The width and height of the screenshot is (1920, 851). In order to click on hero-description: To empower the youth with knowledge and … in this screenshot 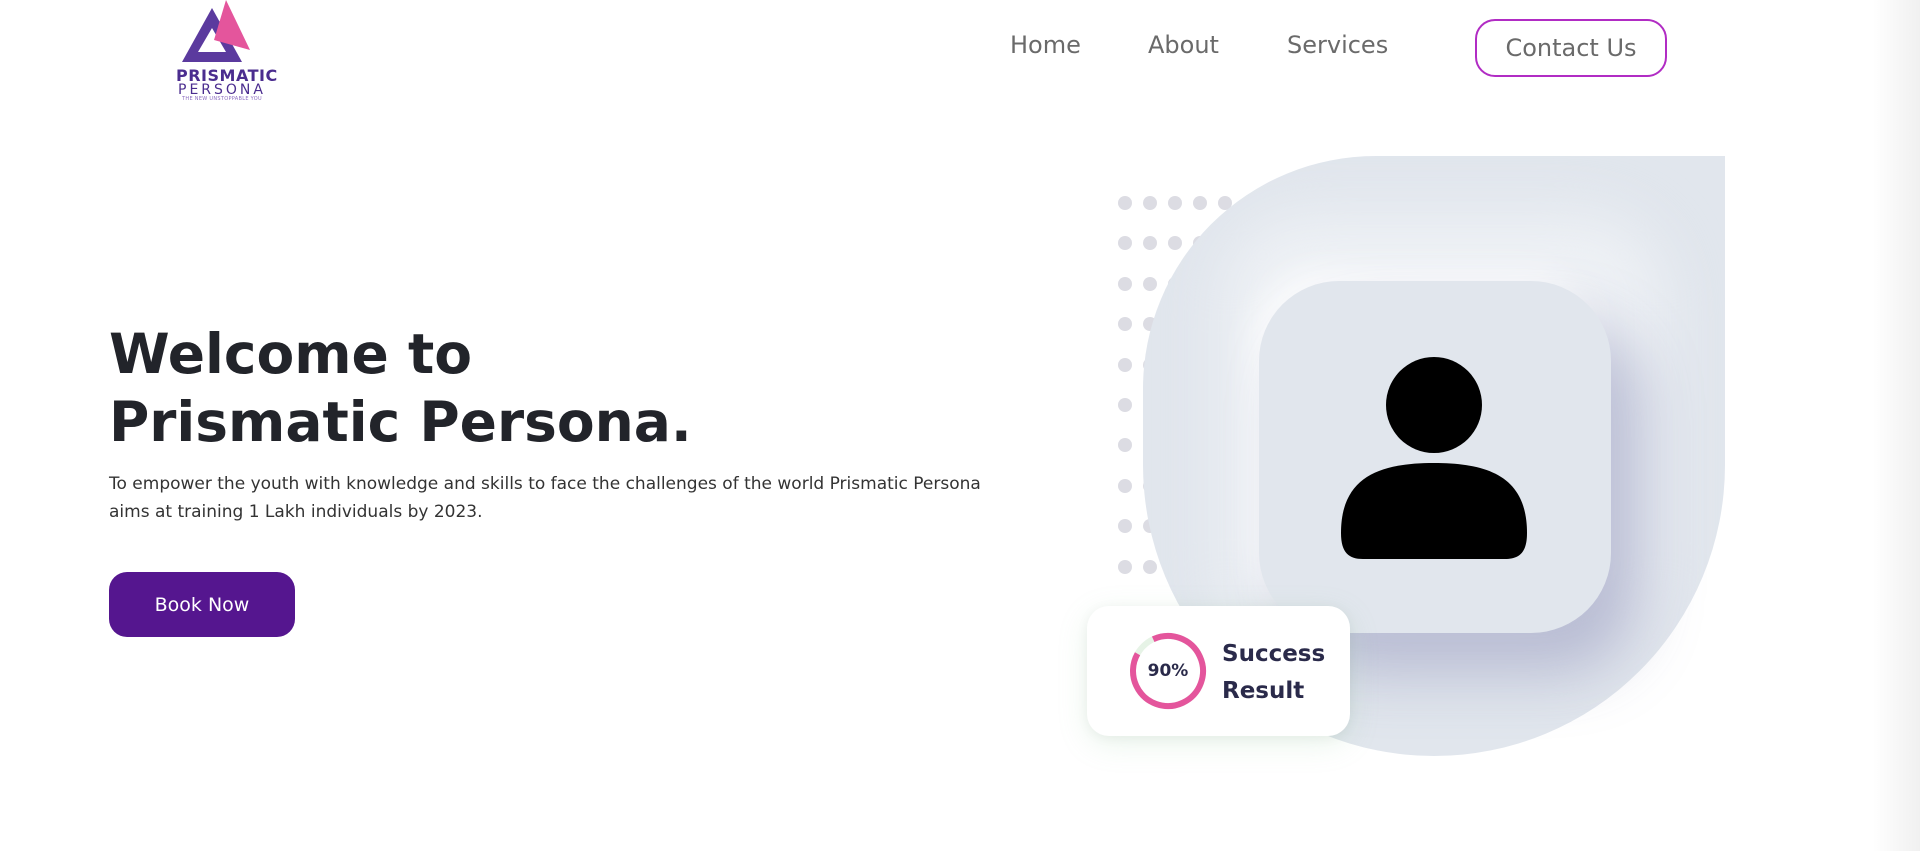, I will do `click(545, 498)`.